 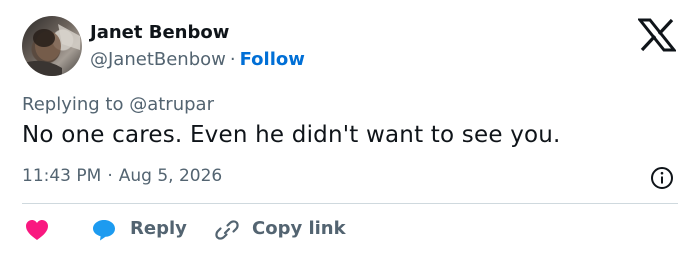 What do you see at coordinates (227, 230) in the screenshot?
I see `link-icon` at bounding box center [227, 230].